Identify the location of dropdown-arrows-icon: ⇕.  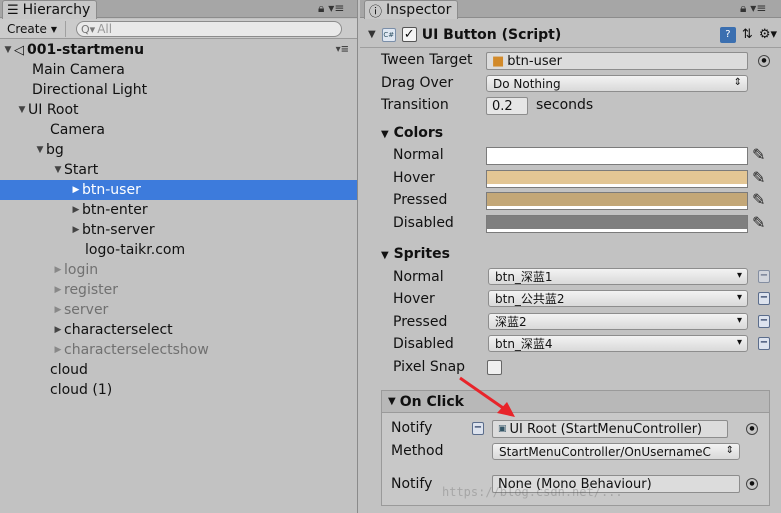
(729, 450).